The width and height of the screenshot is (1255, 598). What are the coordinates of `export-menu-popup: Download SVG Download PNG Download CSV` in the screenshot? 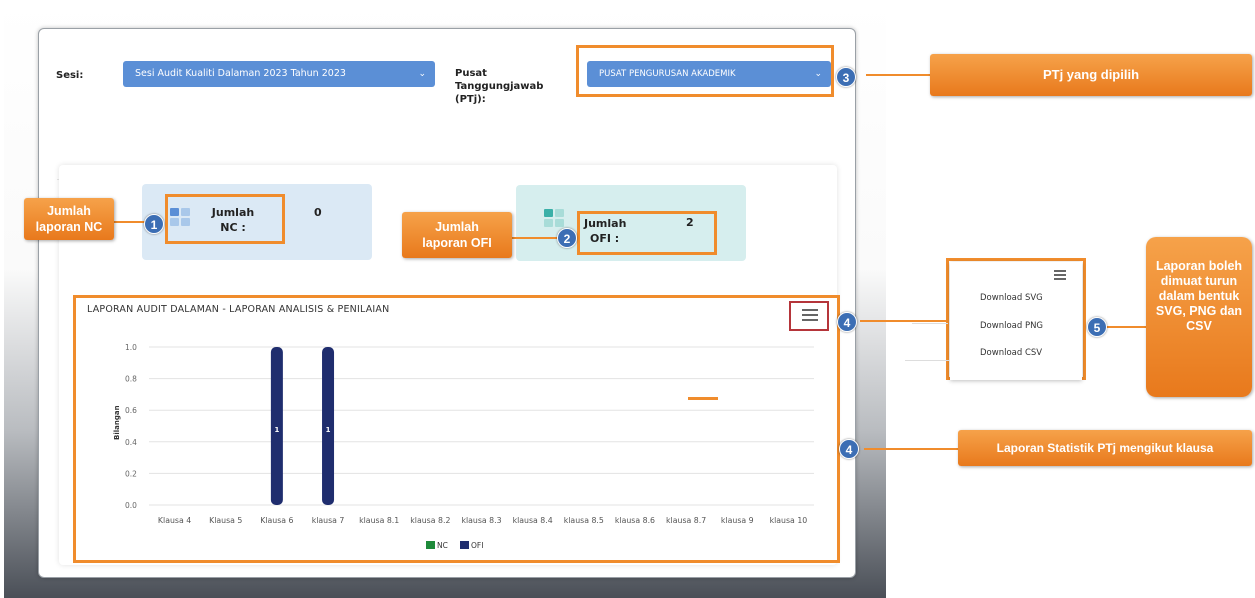 It's located at (1016, 321).